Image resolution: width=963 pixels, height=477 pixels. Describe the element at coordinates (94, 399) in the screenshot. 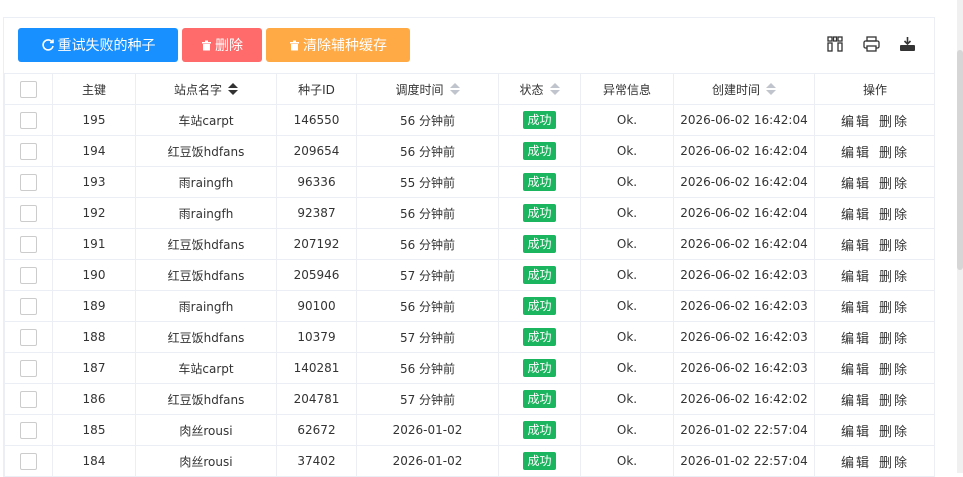

I see `key-cell: 186` at that location.